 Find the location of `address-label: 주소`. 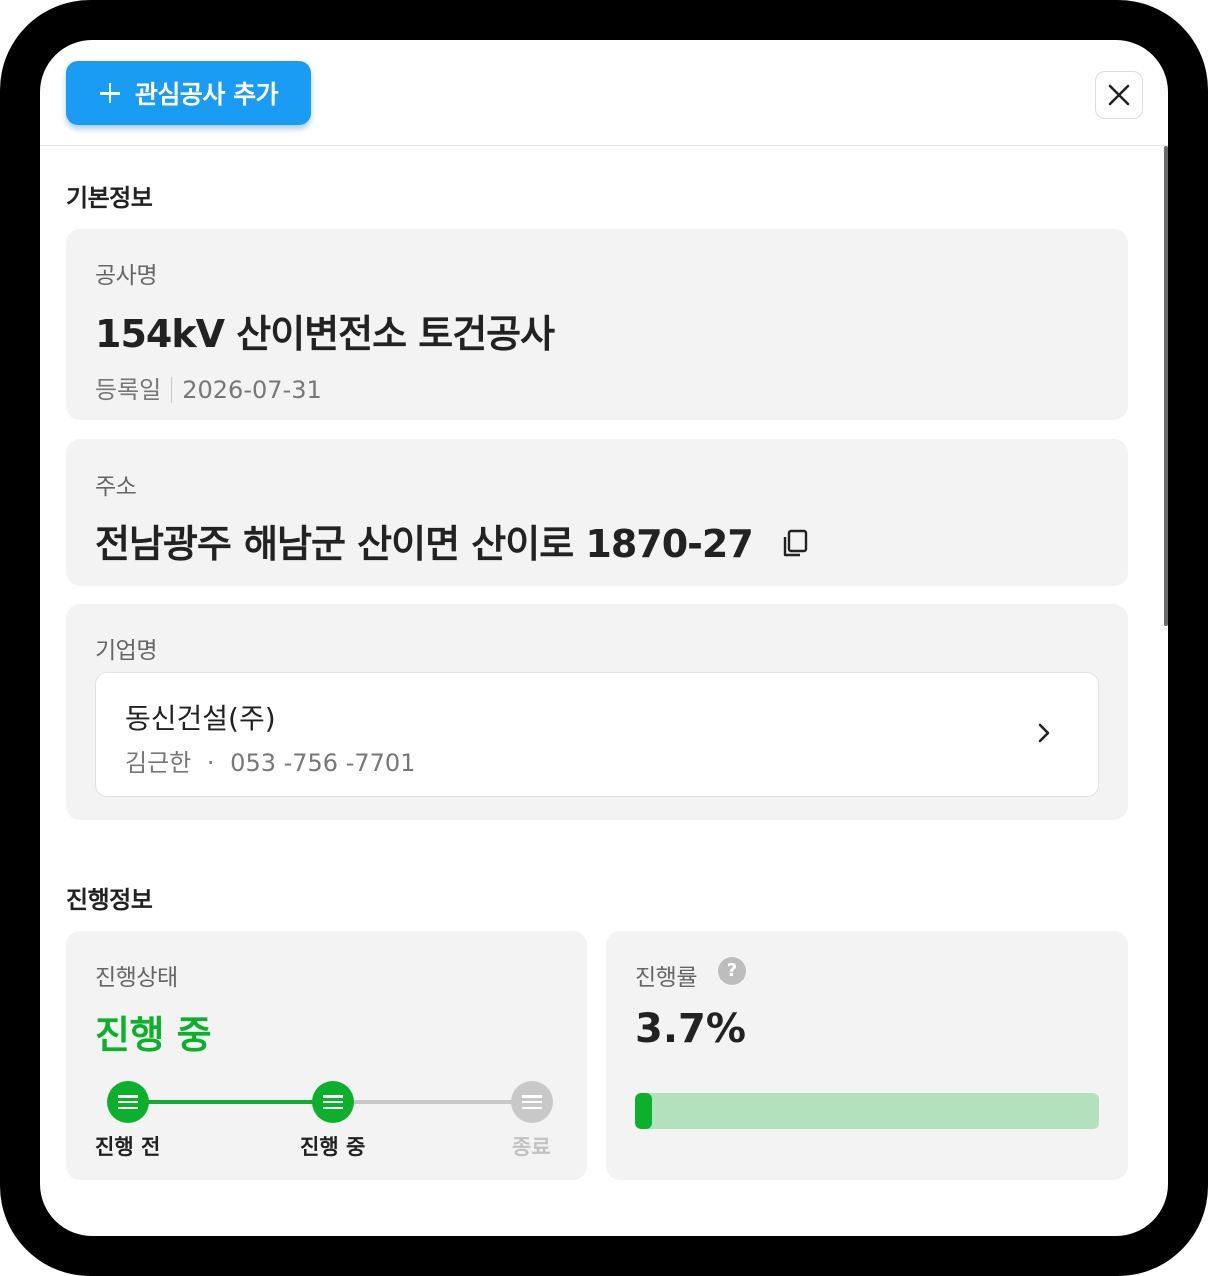

address-label: 주소 is located at coordinates (116, 487).